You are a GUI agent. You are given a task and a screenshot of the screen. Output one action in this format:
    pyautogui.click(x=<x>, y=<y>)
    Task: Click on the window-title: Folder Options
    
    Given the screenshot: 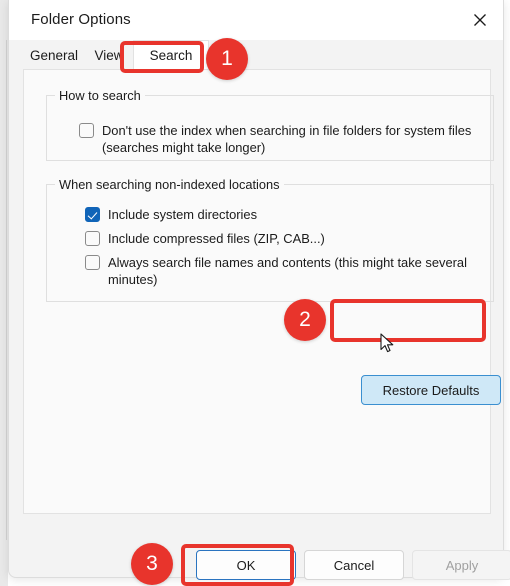 What is the action you would take?
    pyautogui.click(x=81, y=19)
    